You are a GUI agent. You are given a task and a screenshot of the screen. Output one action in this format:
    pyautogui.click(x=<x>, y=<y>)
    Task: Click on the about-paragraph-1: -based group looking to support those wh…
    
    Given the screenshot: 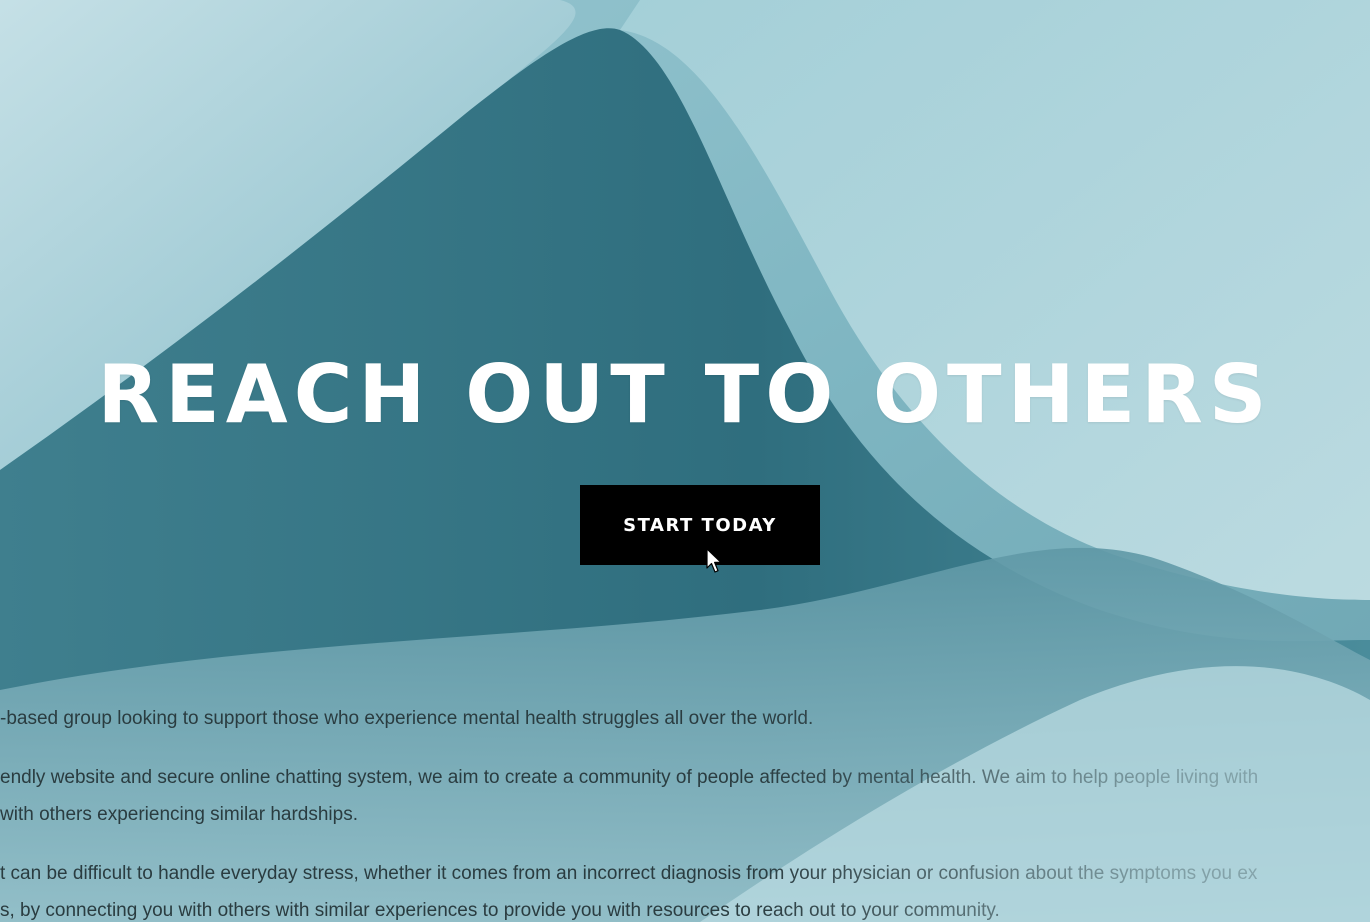 What is the action you would take?
    pyautogui.click(x=685, y=718)
    